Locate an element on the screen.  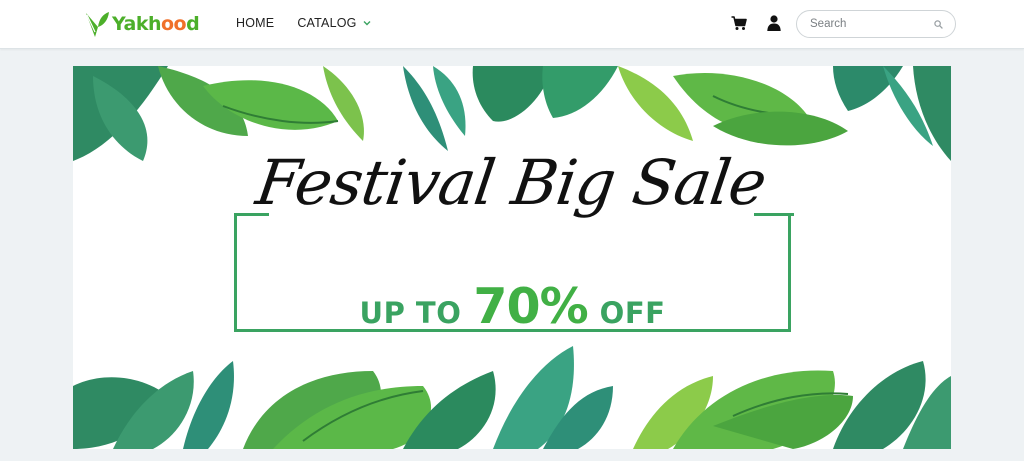
leaf-logo-icon is located at coordinates (97, 24).